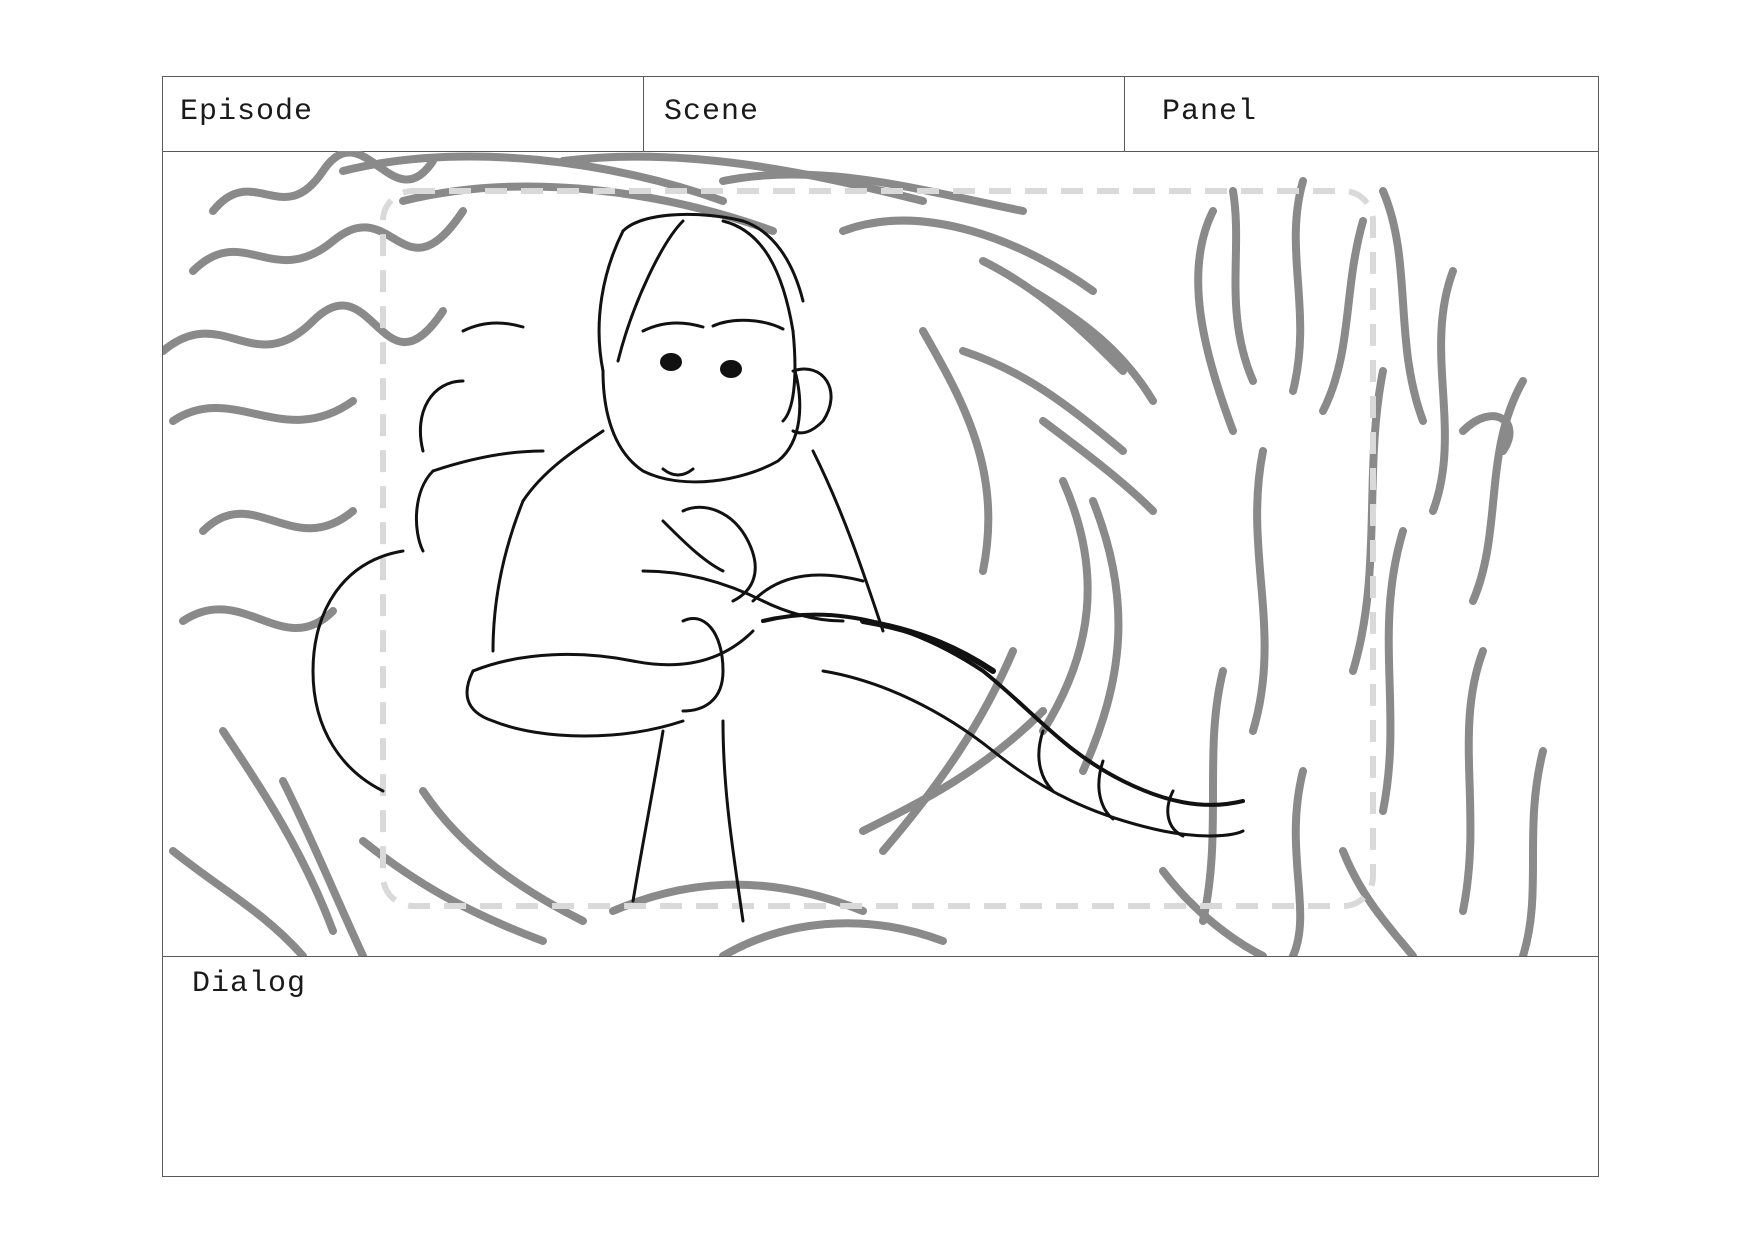  What do you see at coordinates (884, 114) in the screenshot?
I see `scene-cell: Scene` at bounding box center [884, 114].